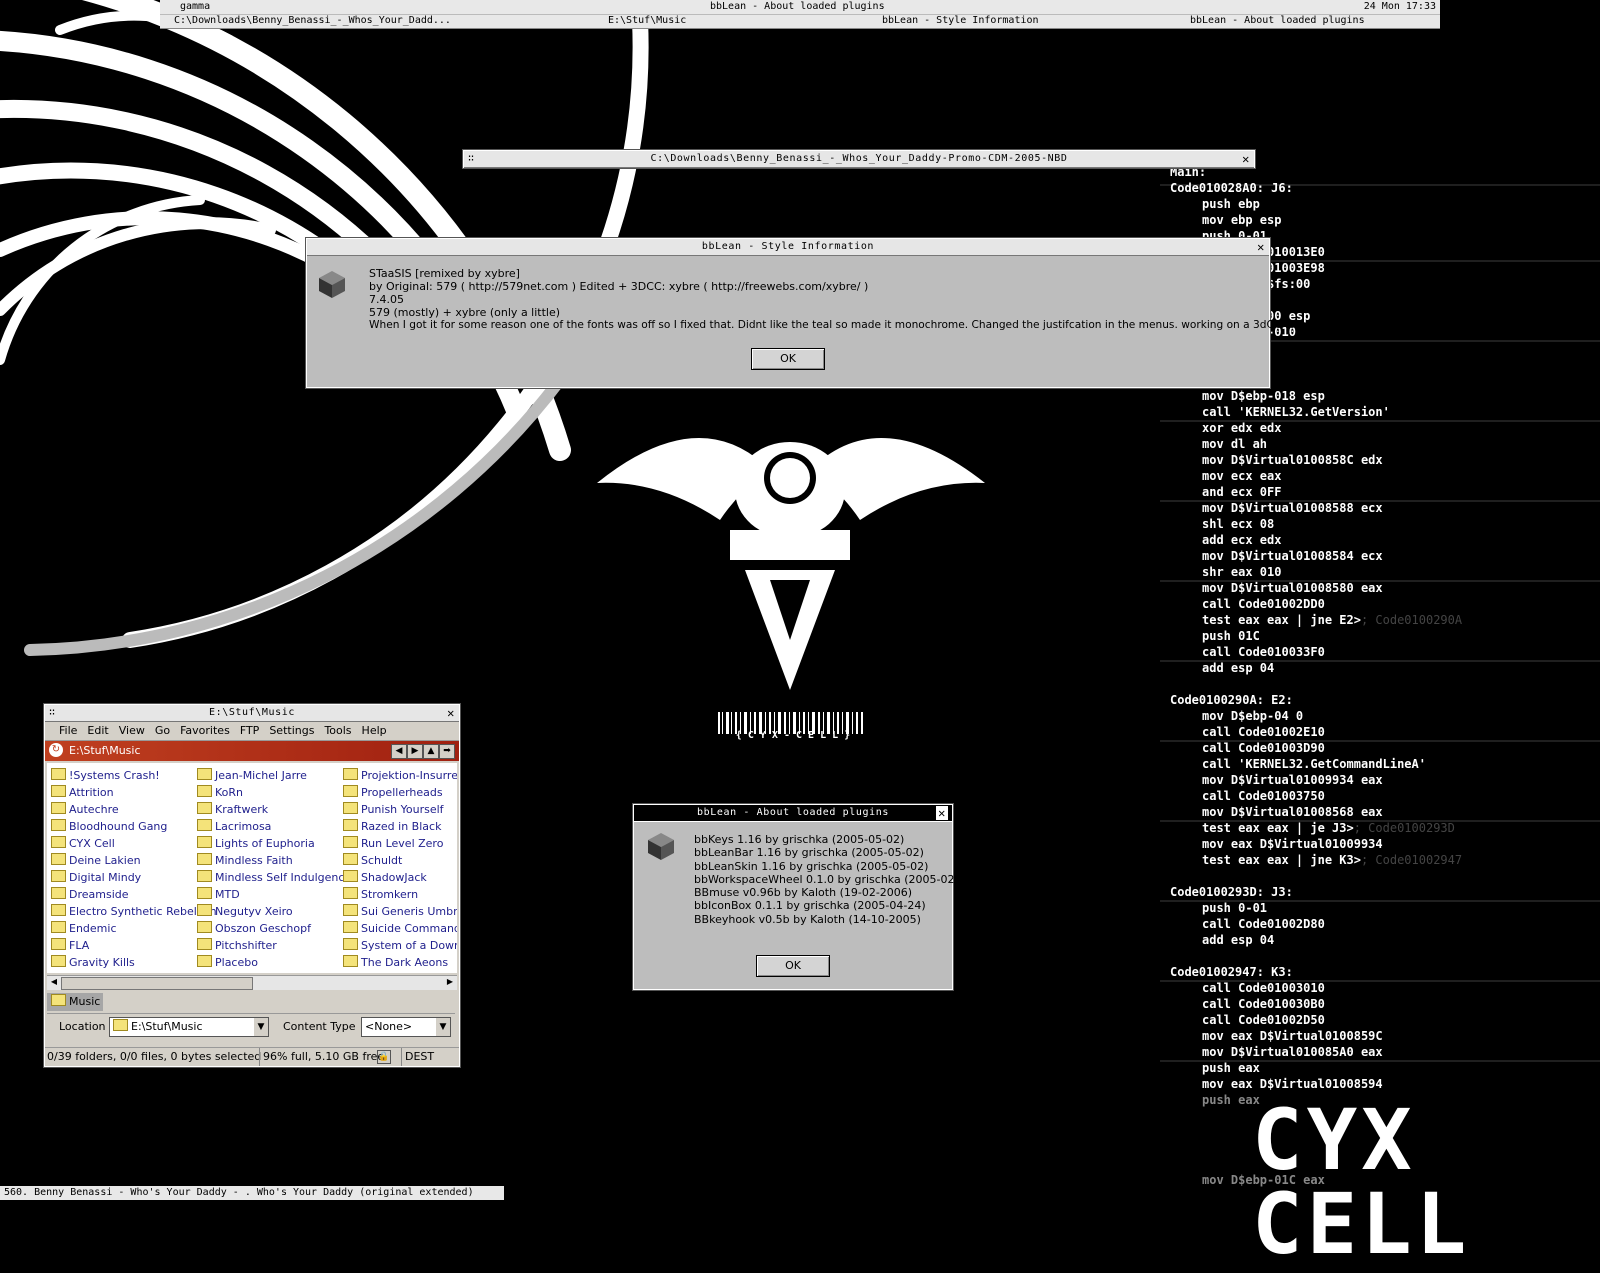 Image resolution: width=1600 pixels, height=1273 pixels. I want to click on menu-item-help: Help, so click(374, 730).